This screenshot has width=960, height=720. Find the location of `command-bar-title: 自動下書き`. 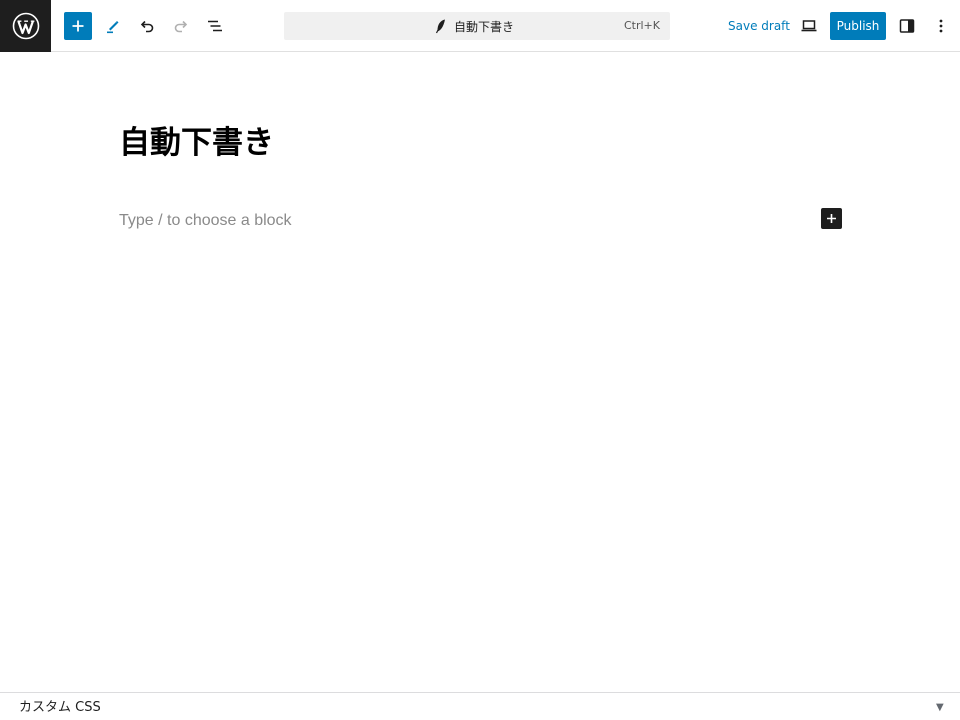

command-bar-title: 自動下書き is located at coordinates (484, 26).